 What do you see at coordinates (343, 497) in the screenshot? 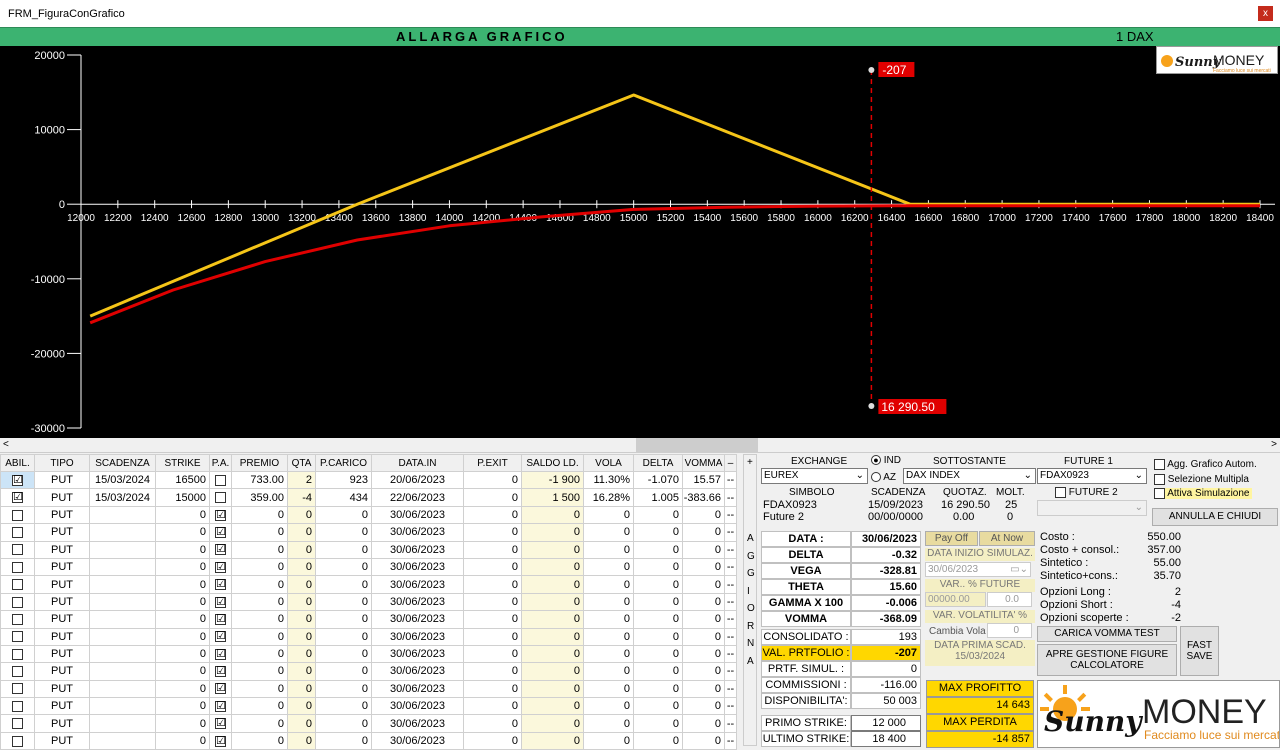
I see `cell-pcar: 434` at bounding box center [343, 497].